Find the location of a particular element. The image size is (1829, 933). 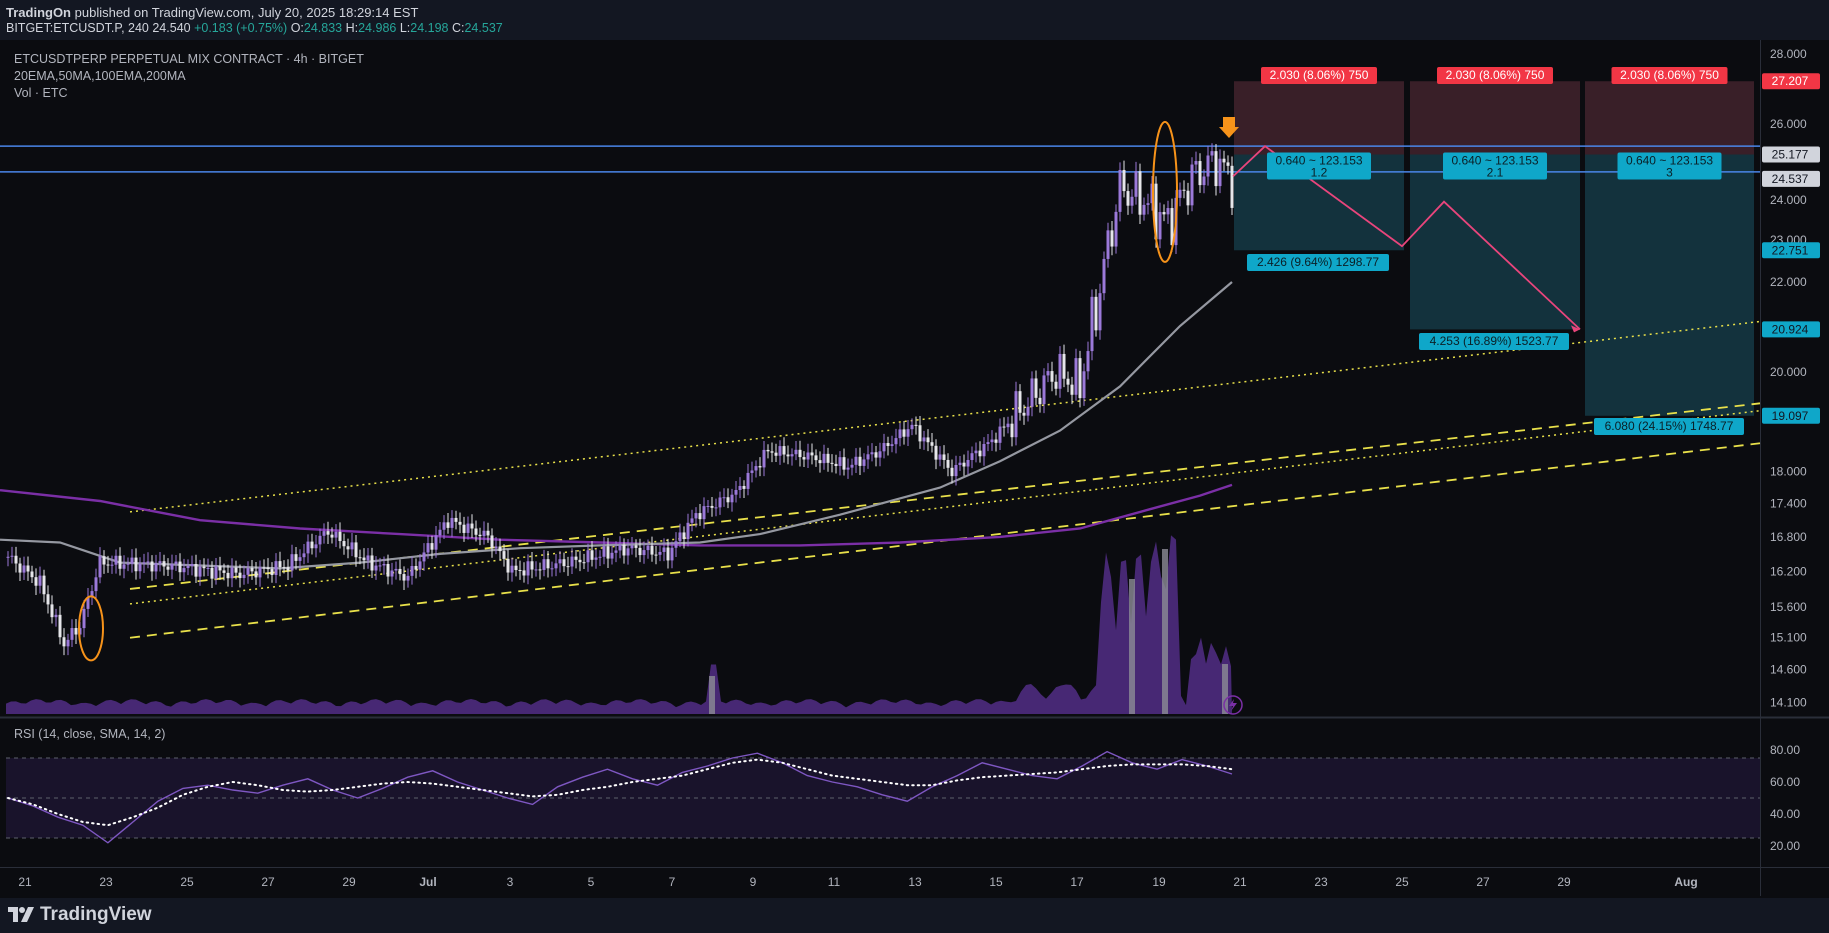

entry-label: 0.640 ~ 123.1532.1 is located at coordinates (1495, 166).